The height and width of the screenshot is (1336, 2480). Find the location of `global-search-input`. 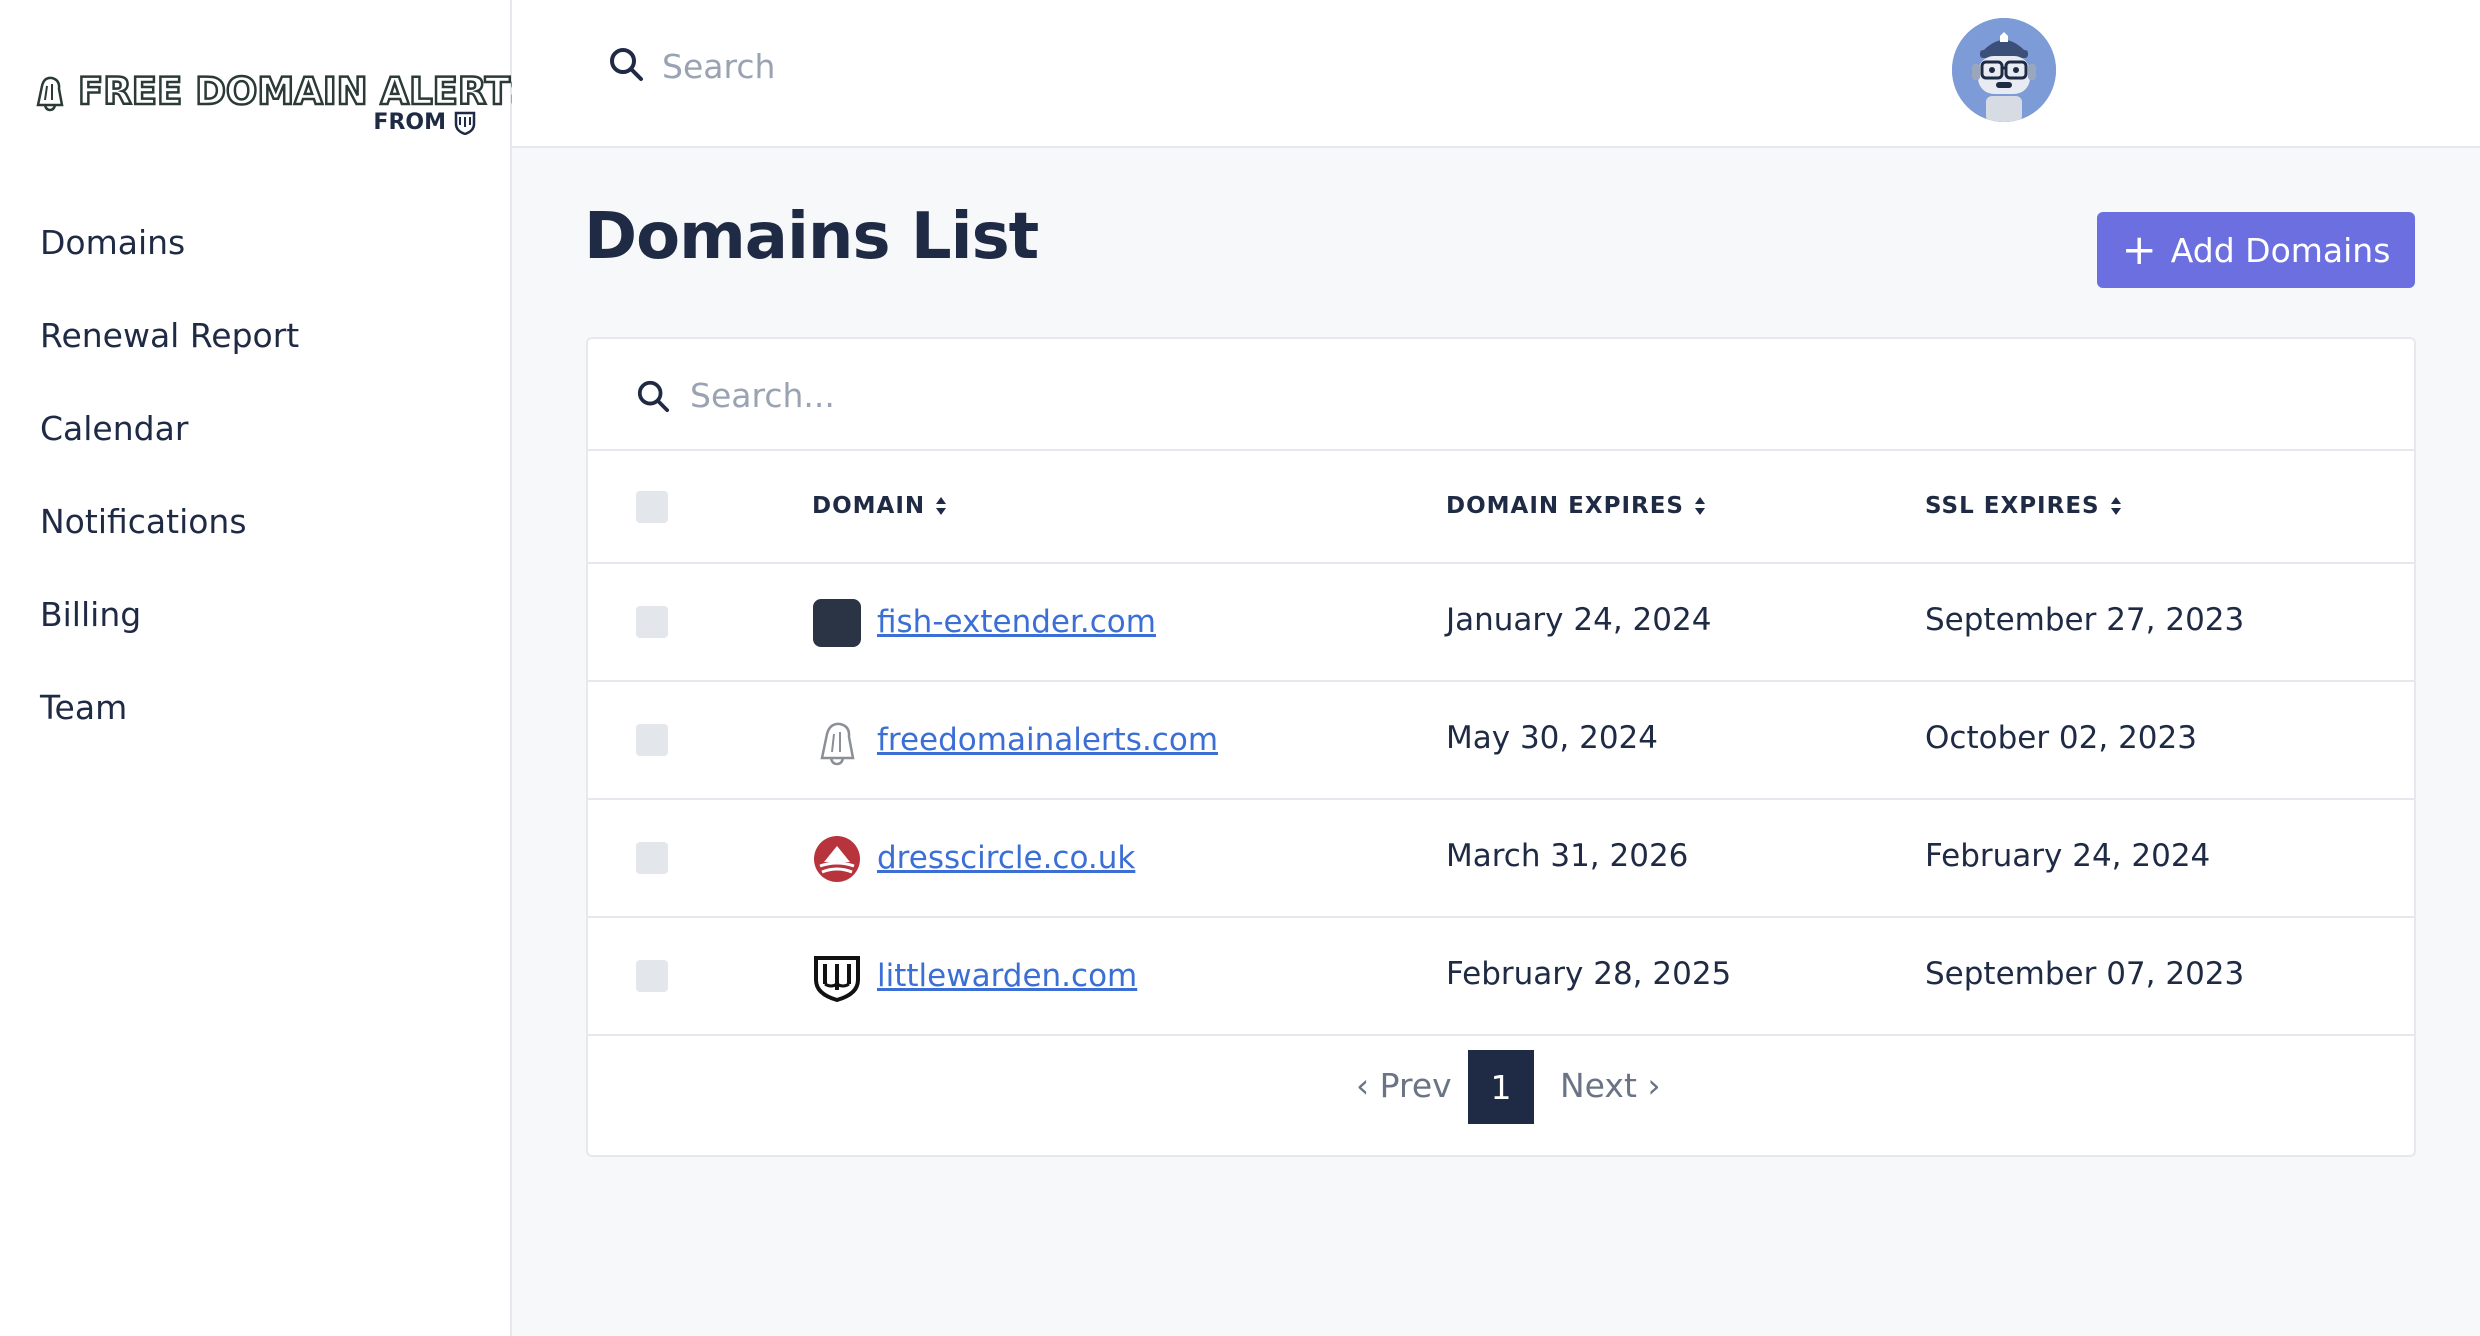

global-search-input is located at coordinates (962, 66).